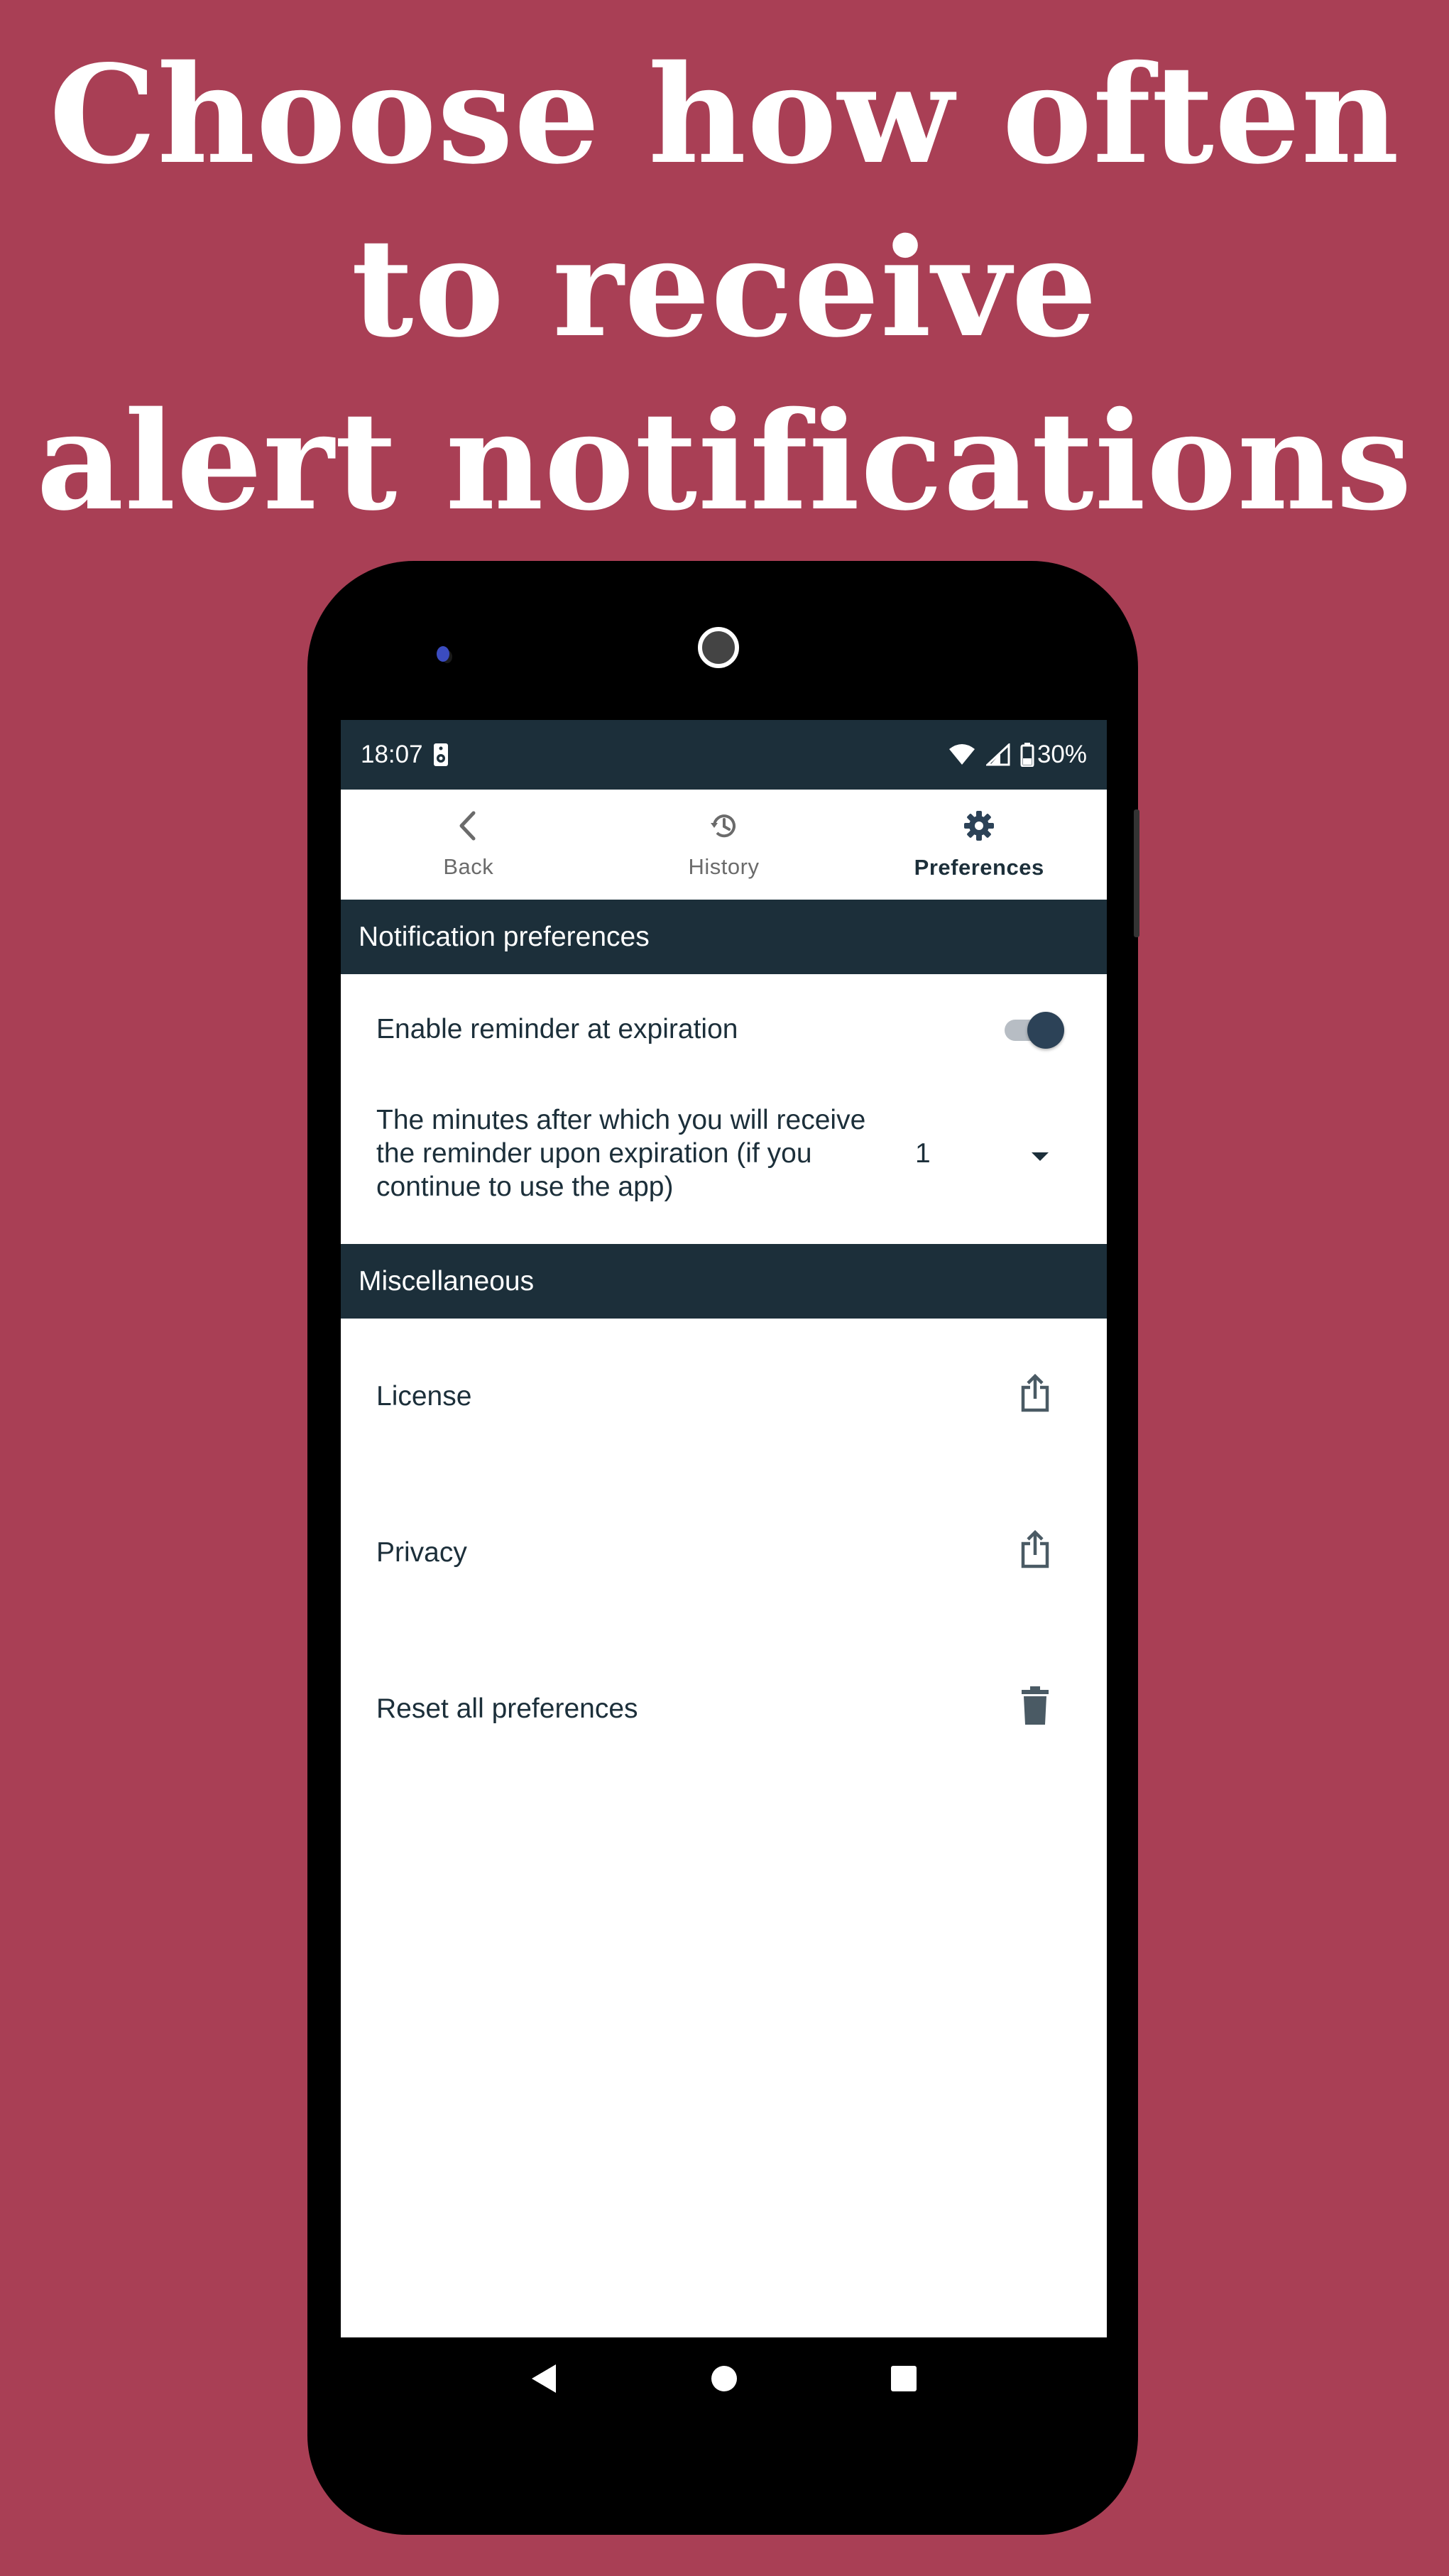 The height and width of the screenshot is (2576, 1449). What do you see at coordinates (724, 866) in the screenshot?
I see `tab-history-label: History` at bounding box center [724, 866].